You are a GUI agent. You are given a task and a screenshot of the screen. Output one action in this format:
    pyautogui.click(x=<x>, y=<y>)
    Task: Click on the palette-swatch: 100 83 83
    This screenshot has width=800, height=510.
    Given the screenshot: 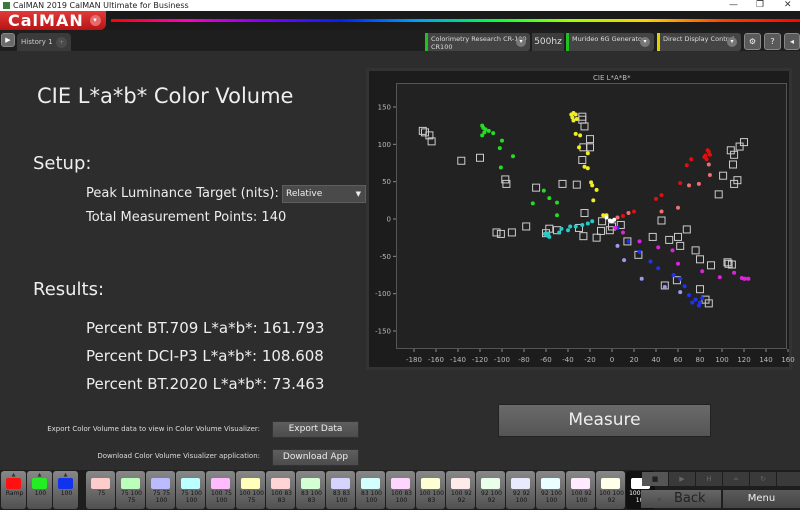 What is the action you would take?
    pyautogui.click(x=280, y=490)
    